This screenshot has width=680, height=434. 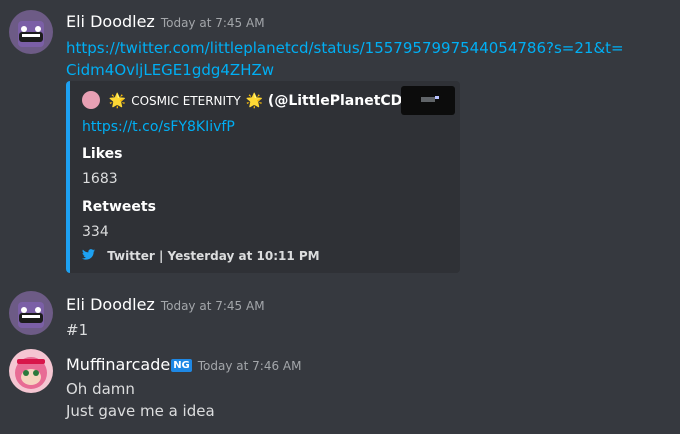 What do you see at coordinates (77, 330) in the screenshot?
I see `message-text: #1` at bounding box center [77, 330].